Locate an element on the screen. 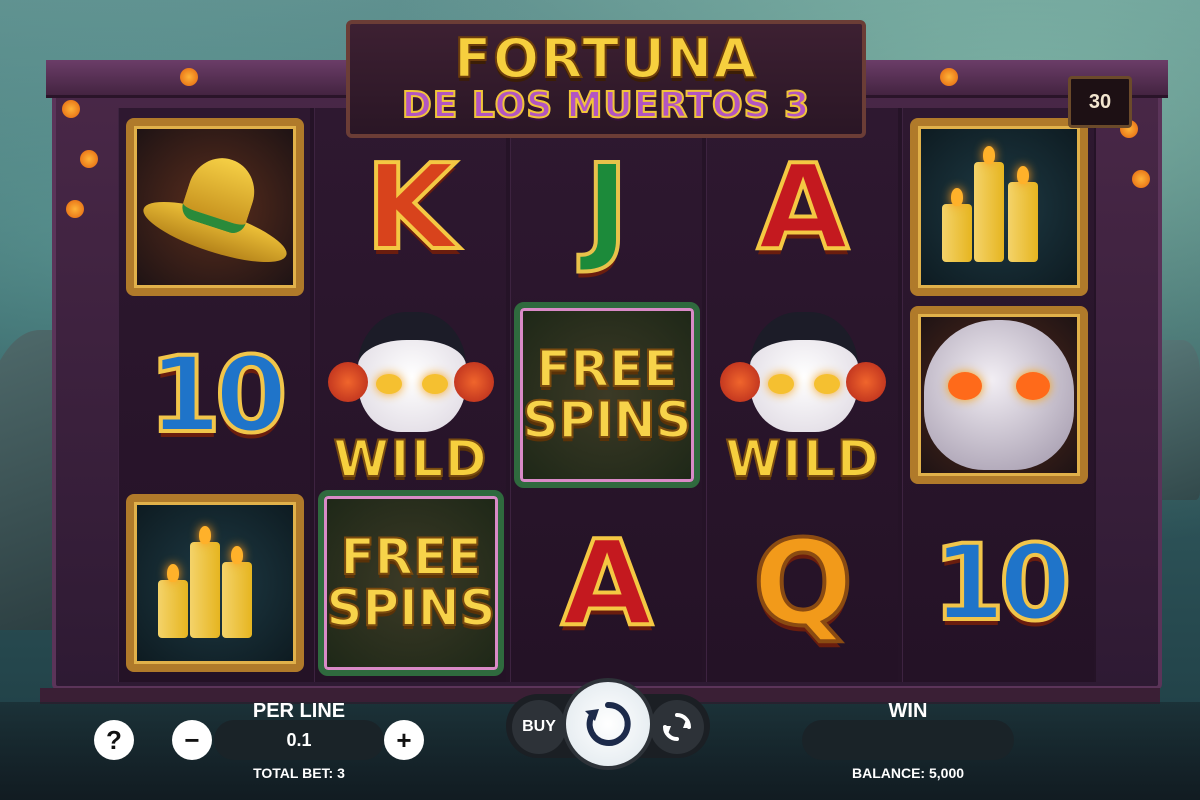 The width and height of the screenshot is (1200, 800). reel-2: K WILD FREE SPINS is located at coordinates (410, 395).